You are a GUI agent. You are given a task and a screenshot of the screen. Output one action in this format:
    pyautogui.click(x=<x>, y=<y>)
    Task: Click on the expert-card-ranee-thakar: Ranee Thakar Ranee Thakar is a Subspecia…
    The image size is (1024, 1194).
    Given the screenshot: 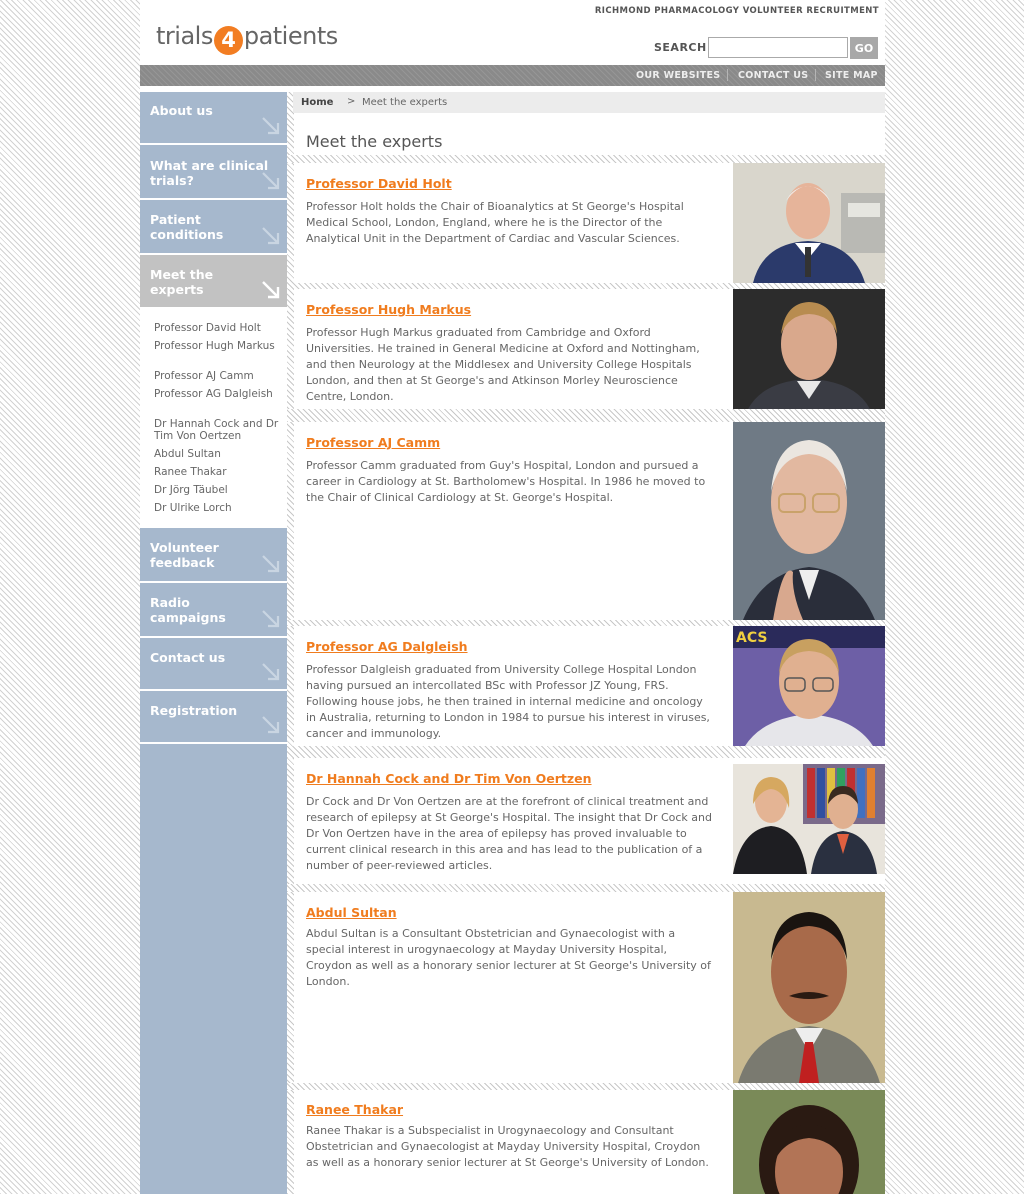 What is the action you would take?
    pyautogui.click(x=589, y=1142)
    